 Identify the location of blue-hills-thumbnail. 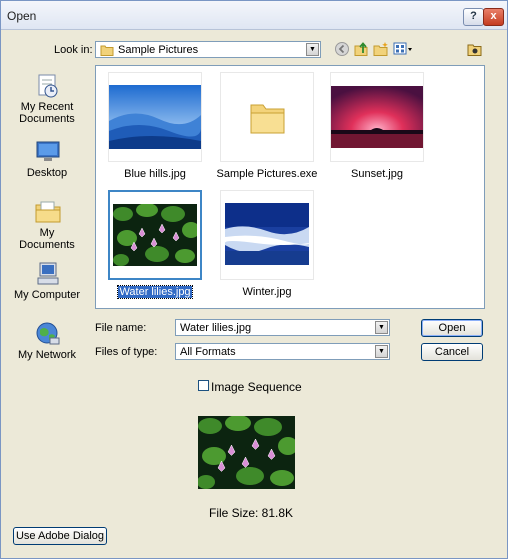
(155, 117).